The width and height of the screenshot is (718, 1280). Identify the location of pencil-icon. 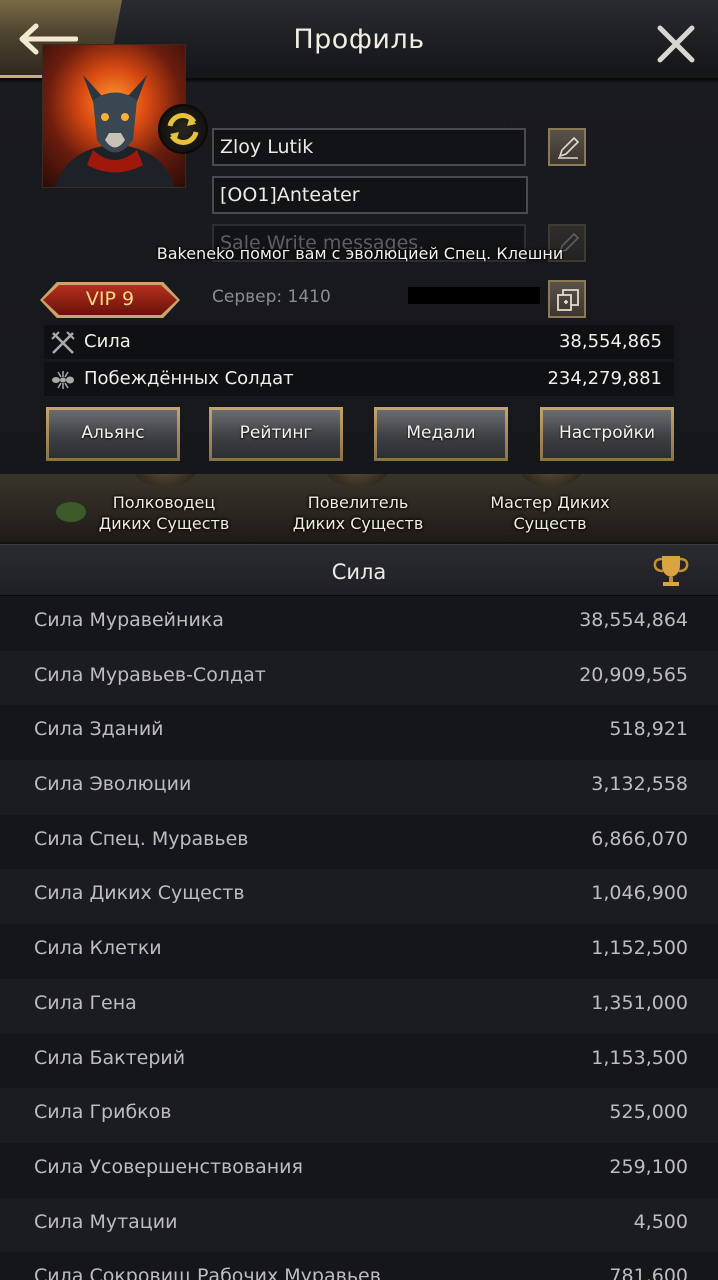
(569, 147).